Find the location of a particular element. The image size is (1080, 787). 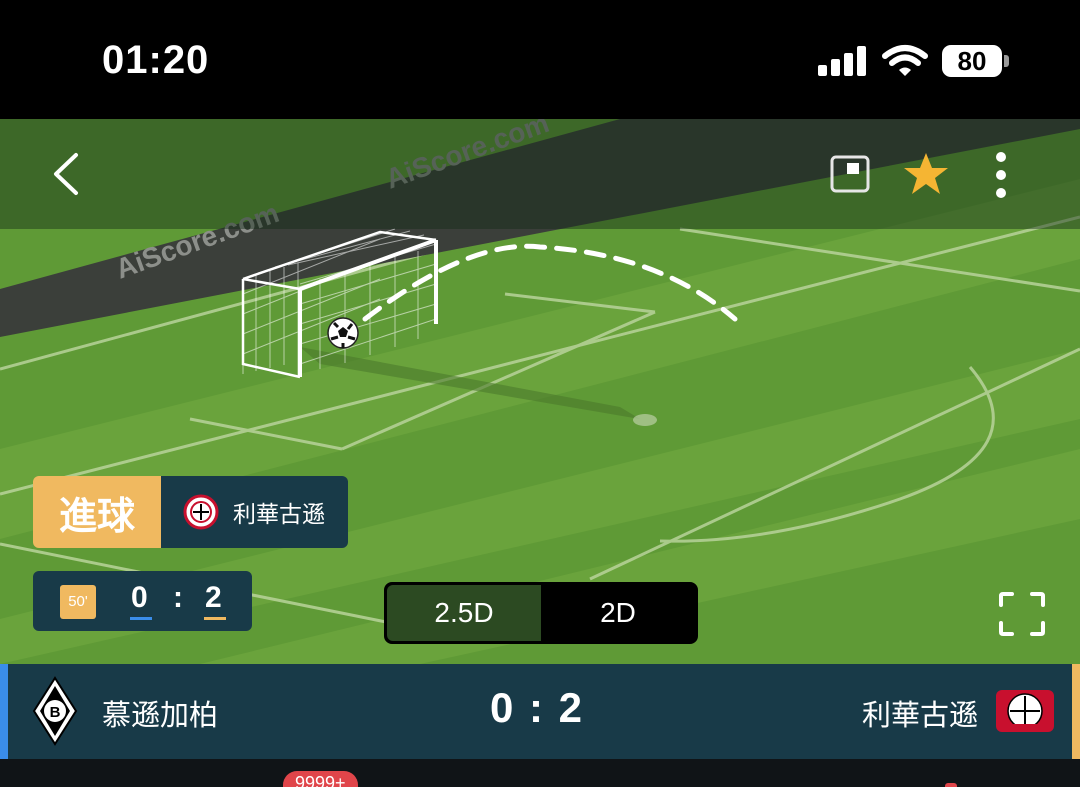

battery-level: 80 is located at coordinates (972, 61).